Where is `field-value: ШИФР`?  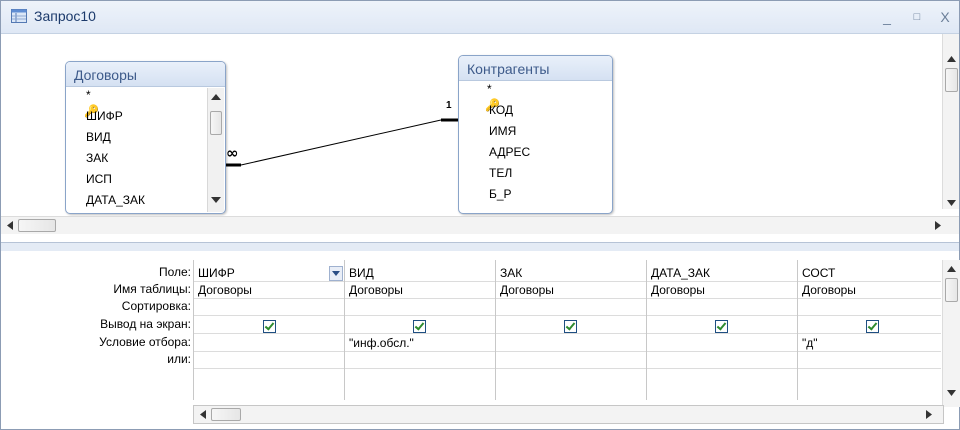
field-value: ШИФР is located at coordinates (216, 273).